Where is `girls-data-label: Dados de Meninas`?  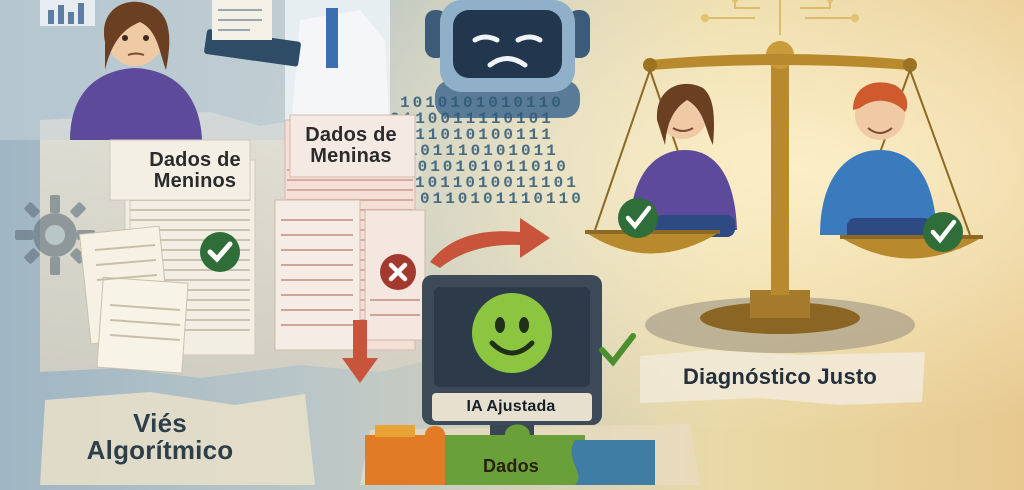 girls-data-label: Dados de Meninas is located at coordinates (351, 145).